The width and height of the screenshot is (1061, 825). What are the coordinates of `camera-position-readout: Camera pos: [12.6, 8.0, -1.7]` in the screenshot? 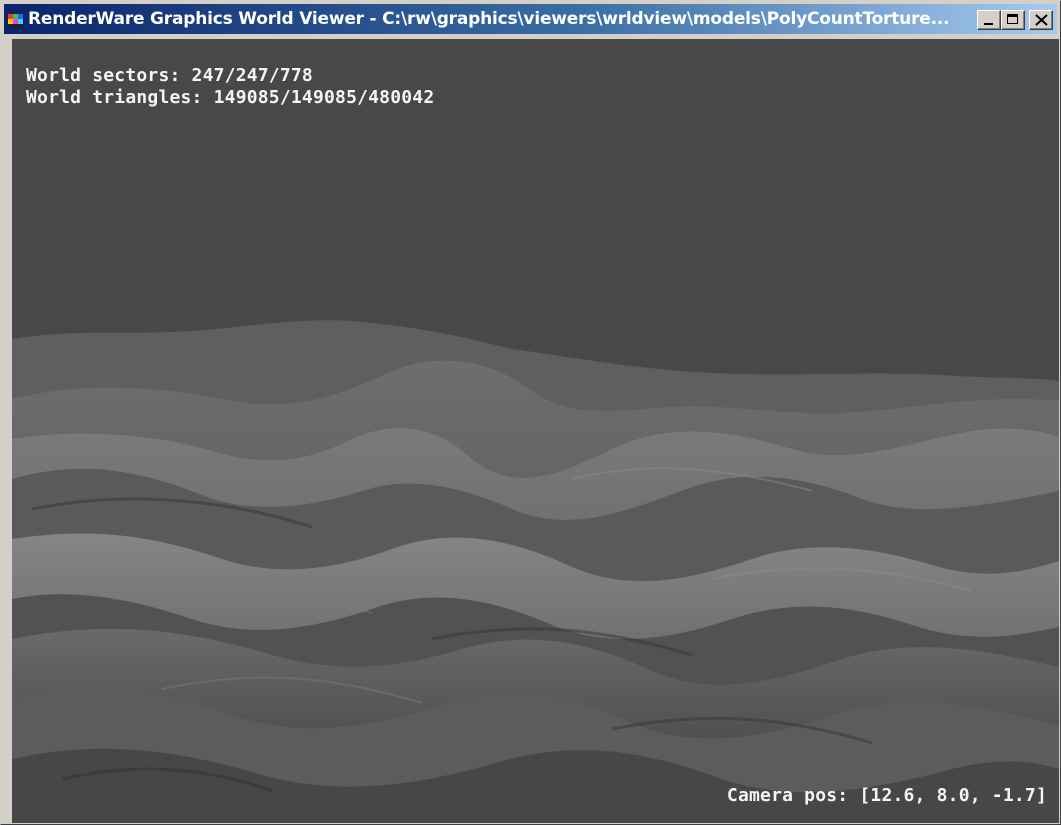 It's located at (886, 795).